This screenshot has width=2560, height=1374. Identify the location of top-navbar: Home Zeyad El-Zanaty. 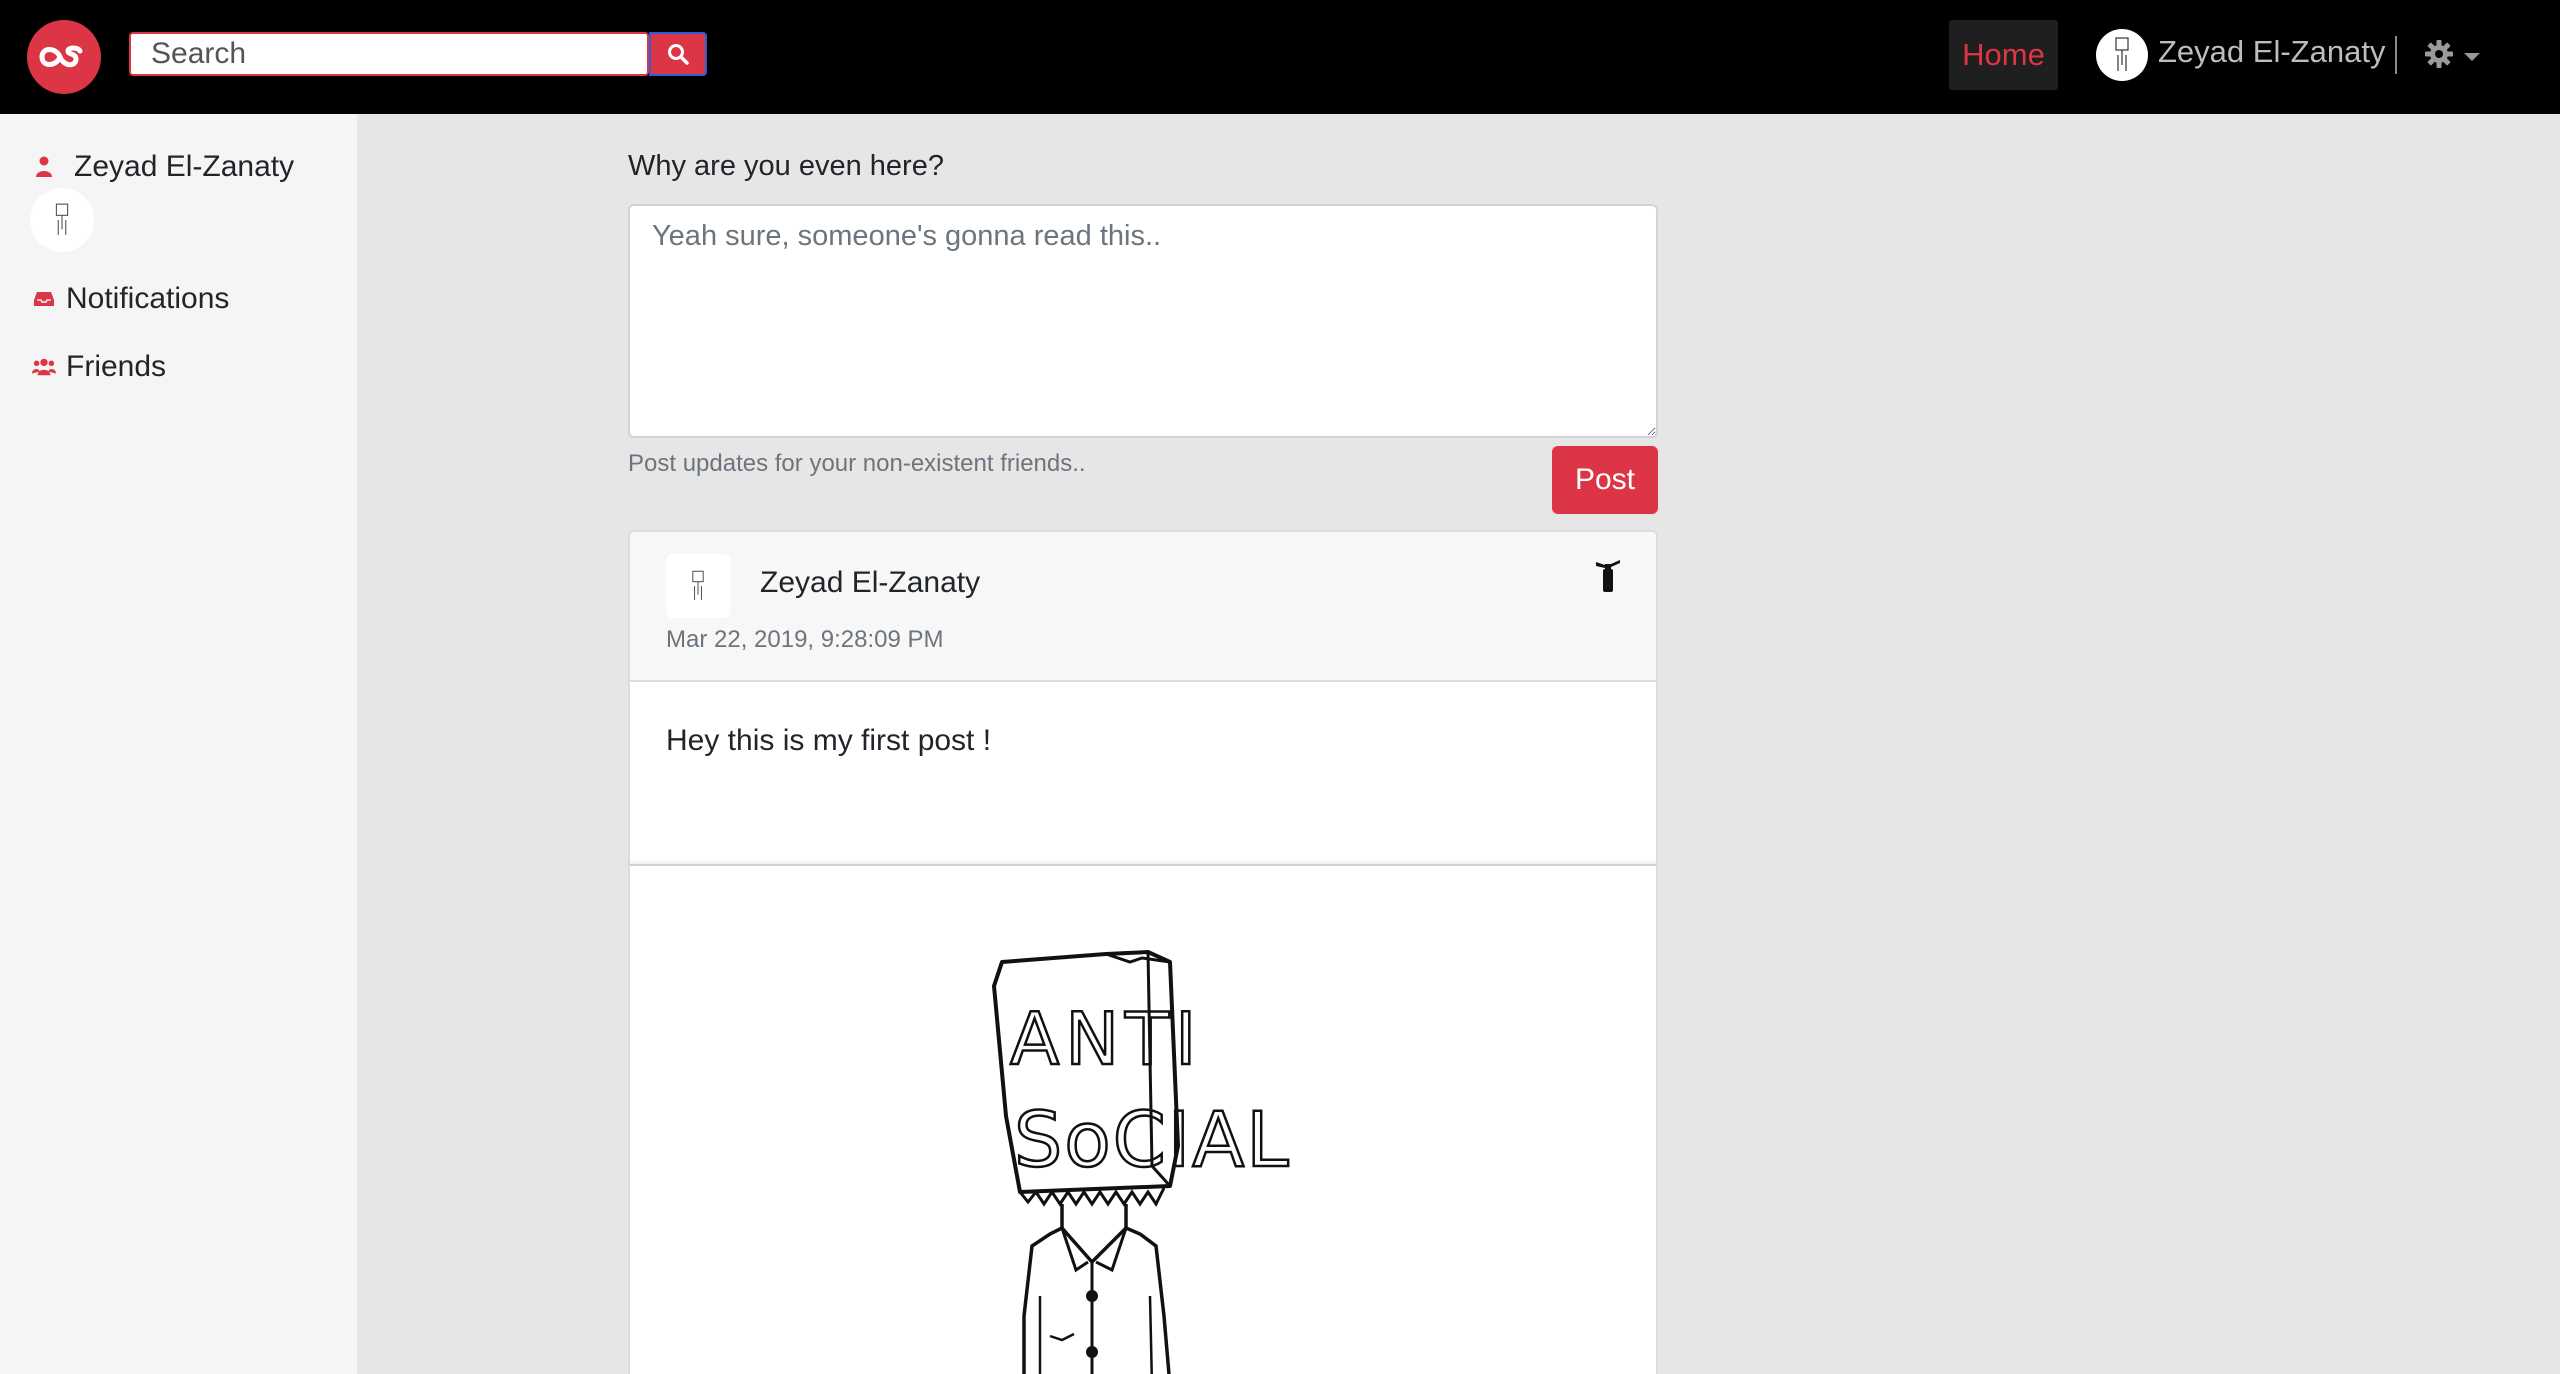
(1280, 57).